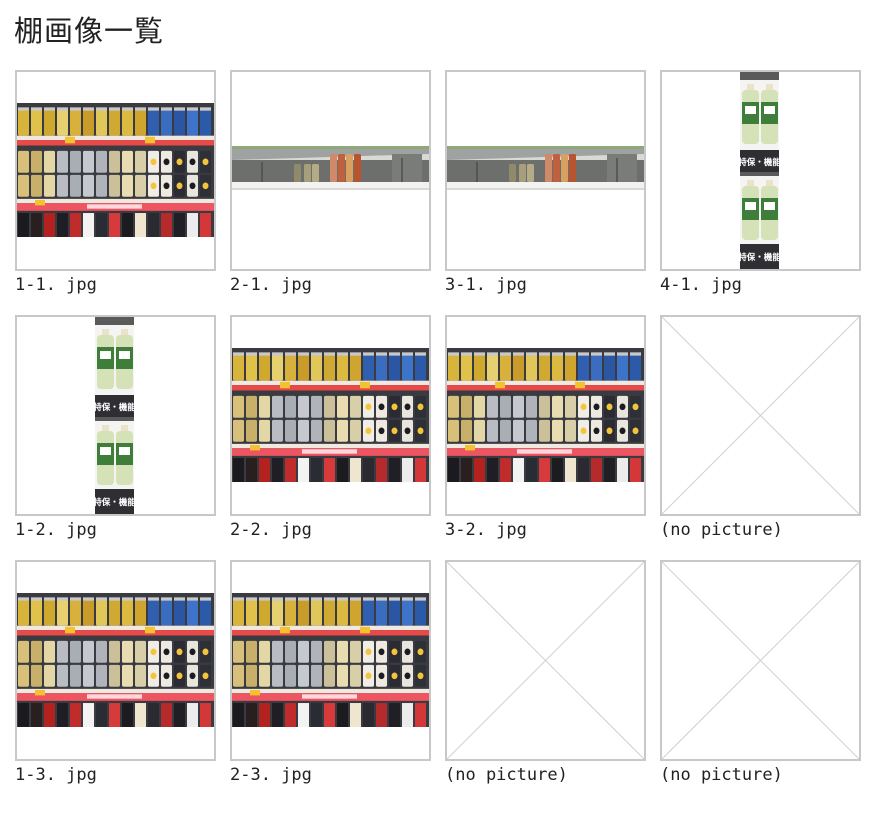 The height and width of the screenshot is (820, 875). I want to click on page-title: 棚画像一覧, so click(89, 31).